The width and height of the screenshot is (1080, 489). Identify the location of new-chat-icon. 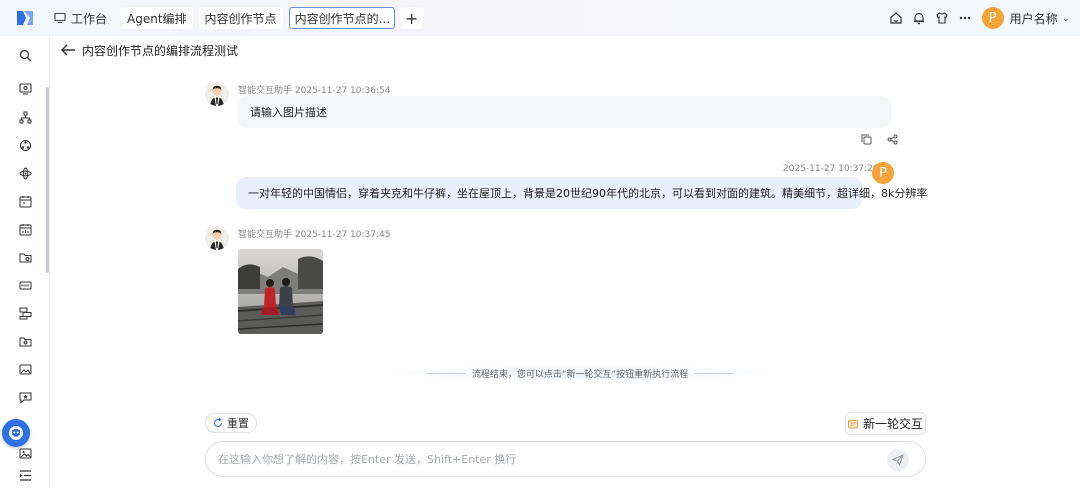
(853, 423).